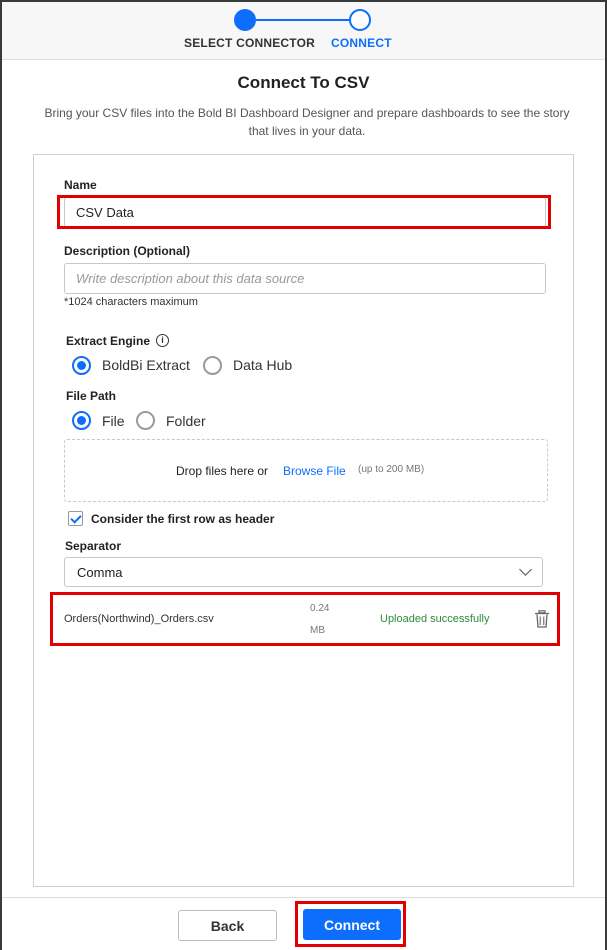  What do you see at coordinates (93, 546) in the screenshot?
I see `separator-label: Separator` at bounding box center [93, 546].